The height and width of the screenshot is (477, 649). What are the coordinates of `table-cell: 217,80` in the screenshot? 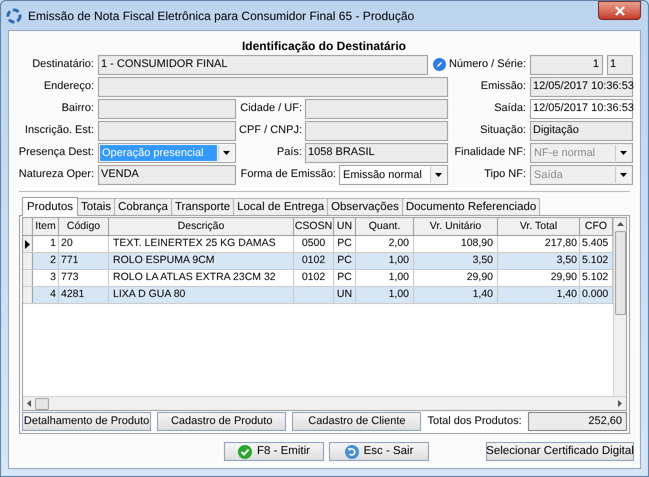 It's located at (539, 244).